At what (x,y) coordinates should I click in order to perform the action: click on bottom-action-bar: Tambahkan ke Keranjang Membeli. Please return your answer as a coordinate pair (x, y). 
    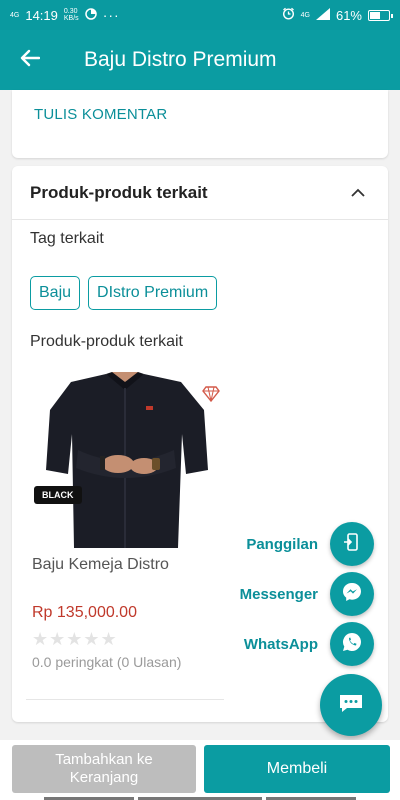
    Looking at the image, I should click on (200, 770).